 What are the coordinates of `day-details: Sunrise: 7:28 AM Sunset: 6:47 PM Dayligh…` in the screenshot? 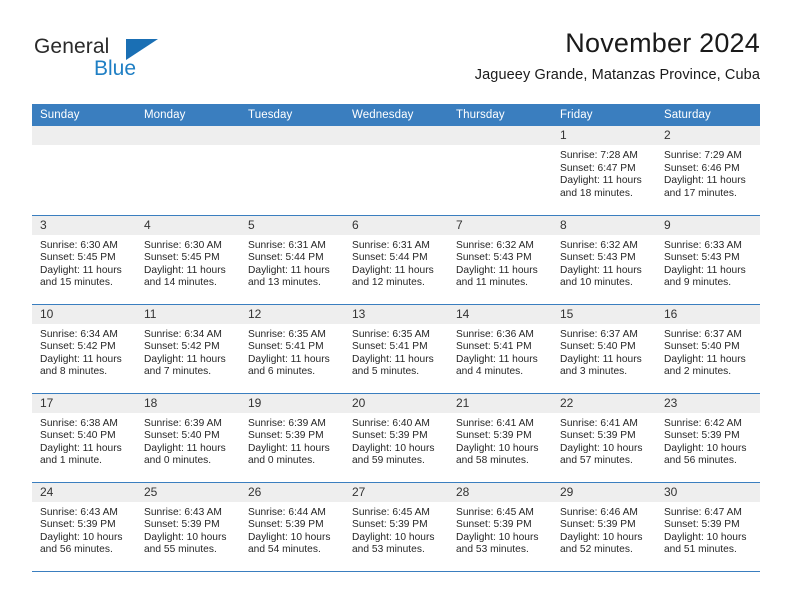 It's located at (604, 172).